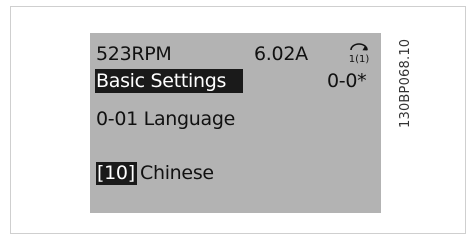 This screenshot has height=242, width=476. What do you see at coordinates (281, 54) in the screenshot?
I see `motor-current-readout: 6.02A` at bounding box center [281, 54].